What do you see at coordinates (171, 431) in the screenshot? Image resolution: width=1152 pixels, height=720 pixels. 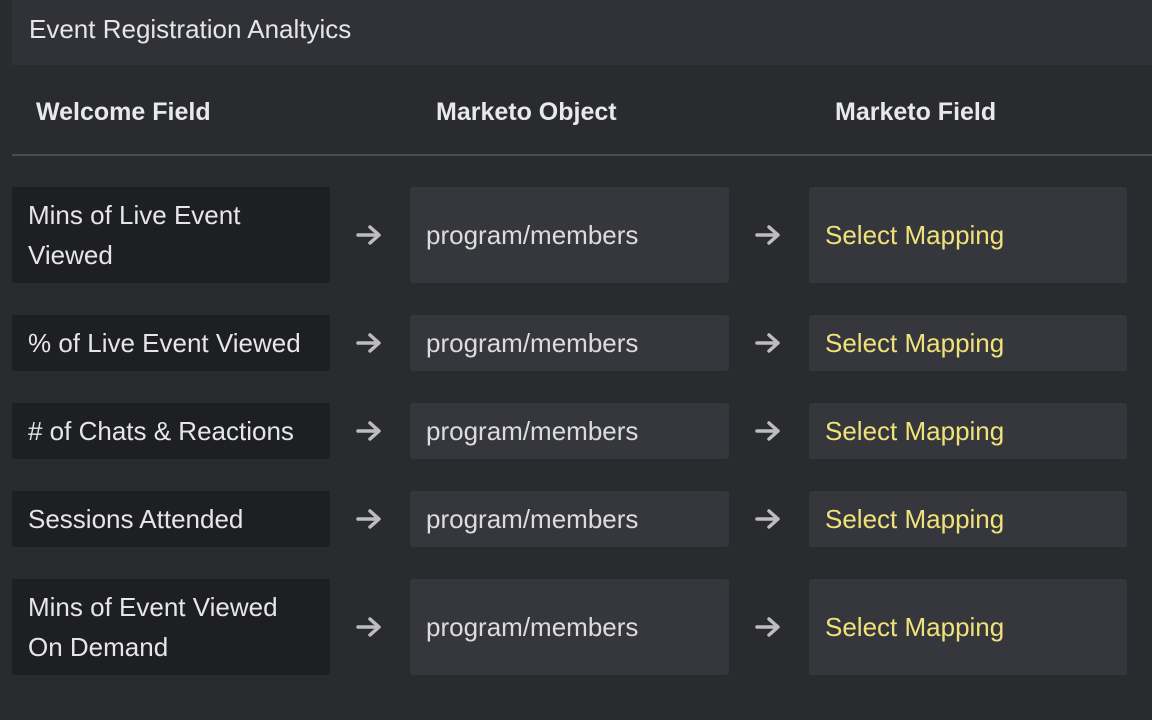 I see `welcome-field-label: # of Chats & Reactions` at bounding box center [171, 431].